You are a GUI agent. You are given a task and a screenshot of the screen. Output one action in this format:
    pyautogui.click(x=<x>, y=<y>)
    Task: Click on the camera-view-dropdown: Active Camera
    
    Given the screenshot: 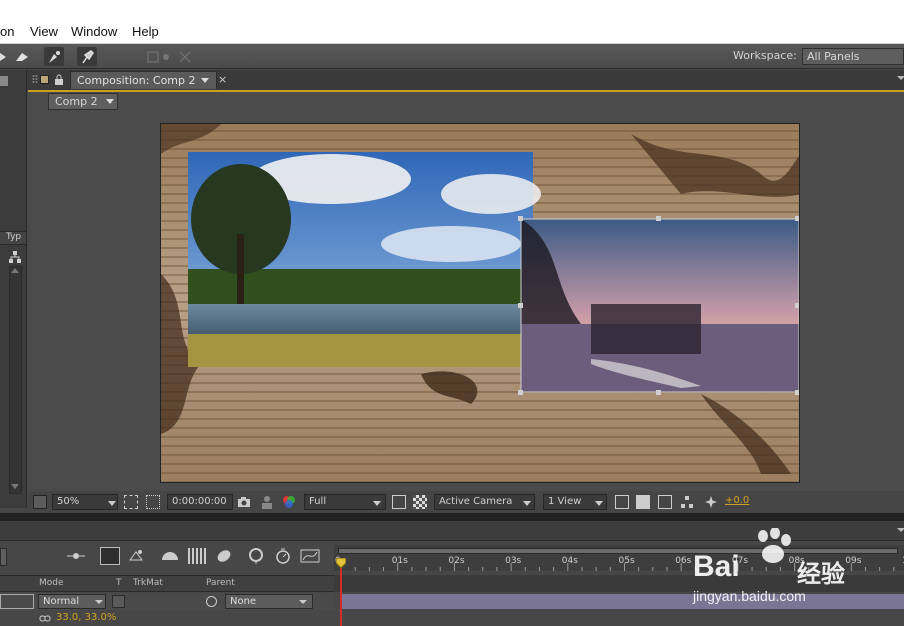 What is the action you would take?
    pyautogui.click(x=484, y=502)
    